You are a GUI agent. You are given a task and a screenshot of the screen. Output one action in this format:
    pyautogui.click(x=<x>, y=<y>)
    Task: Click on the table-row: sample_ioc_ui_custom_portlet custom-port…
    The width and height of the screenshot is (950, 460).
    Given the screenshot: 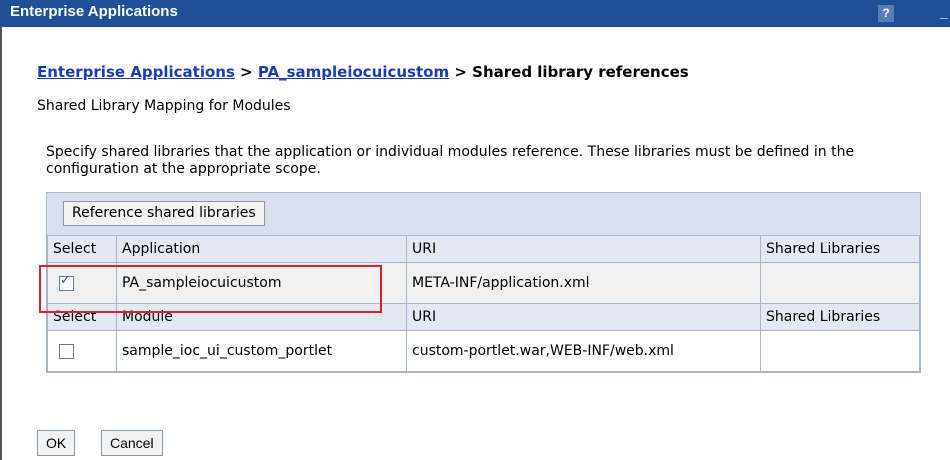 What is the action you would take?
    pyautogui.click(x=483, y=351)
    